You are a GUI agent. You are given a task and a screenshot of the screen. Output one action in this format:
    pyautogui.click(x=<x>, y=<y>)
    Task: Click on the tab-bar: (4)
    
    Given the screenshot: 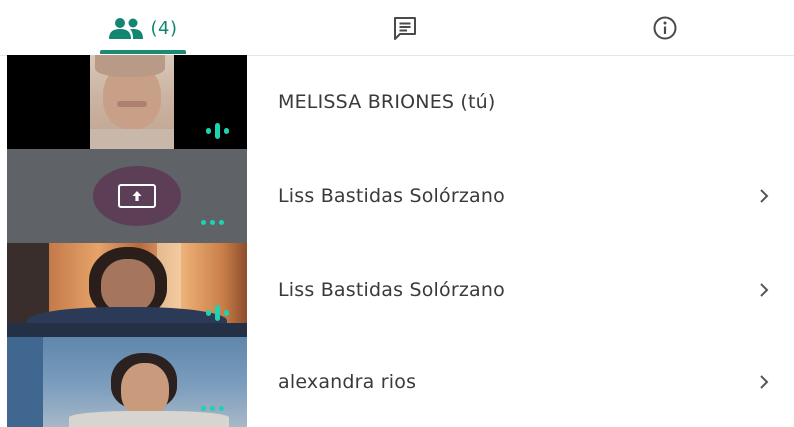 What is the action you would take?
    pyautogui.click(x=397, y=28)
    